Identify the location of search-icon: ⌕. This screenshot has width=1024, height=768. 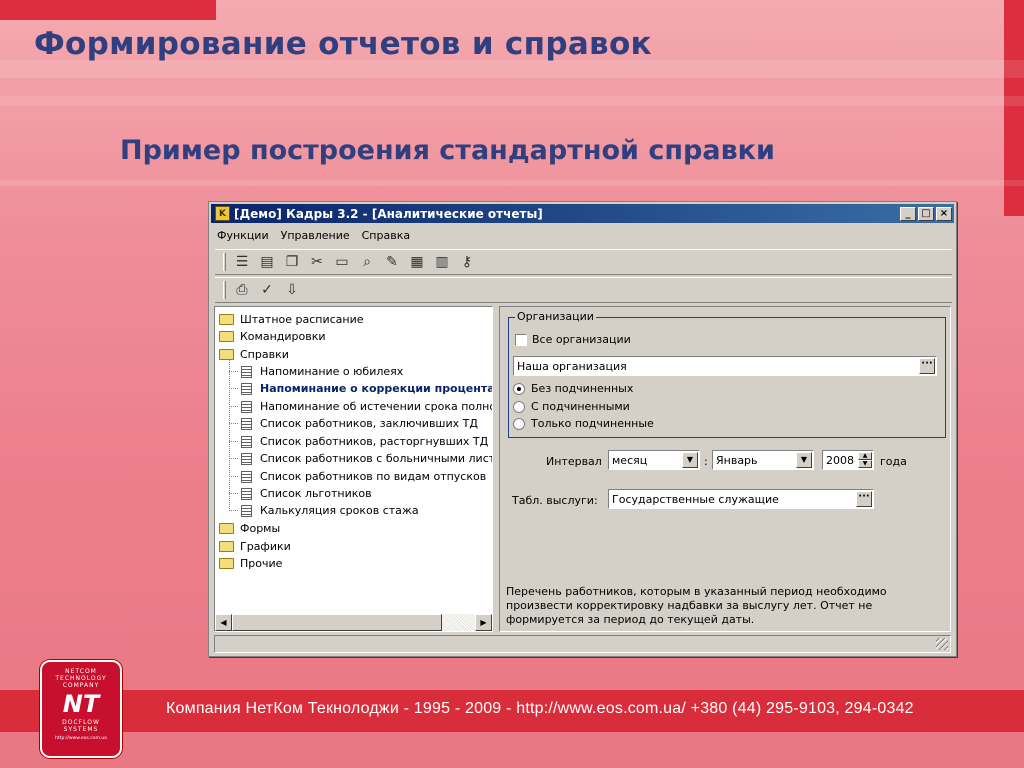
(367, 262).